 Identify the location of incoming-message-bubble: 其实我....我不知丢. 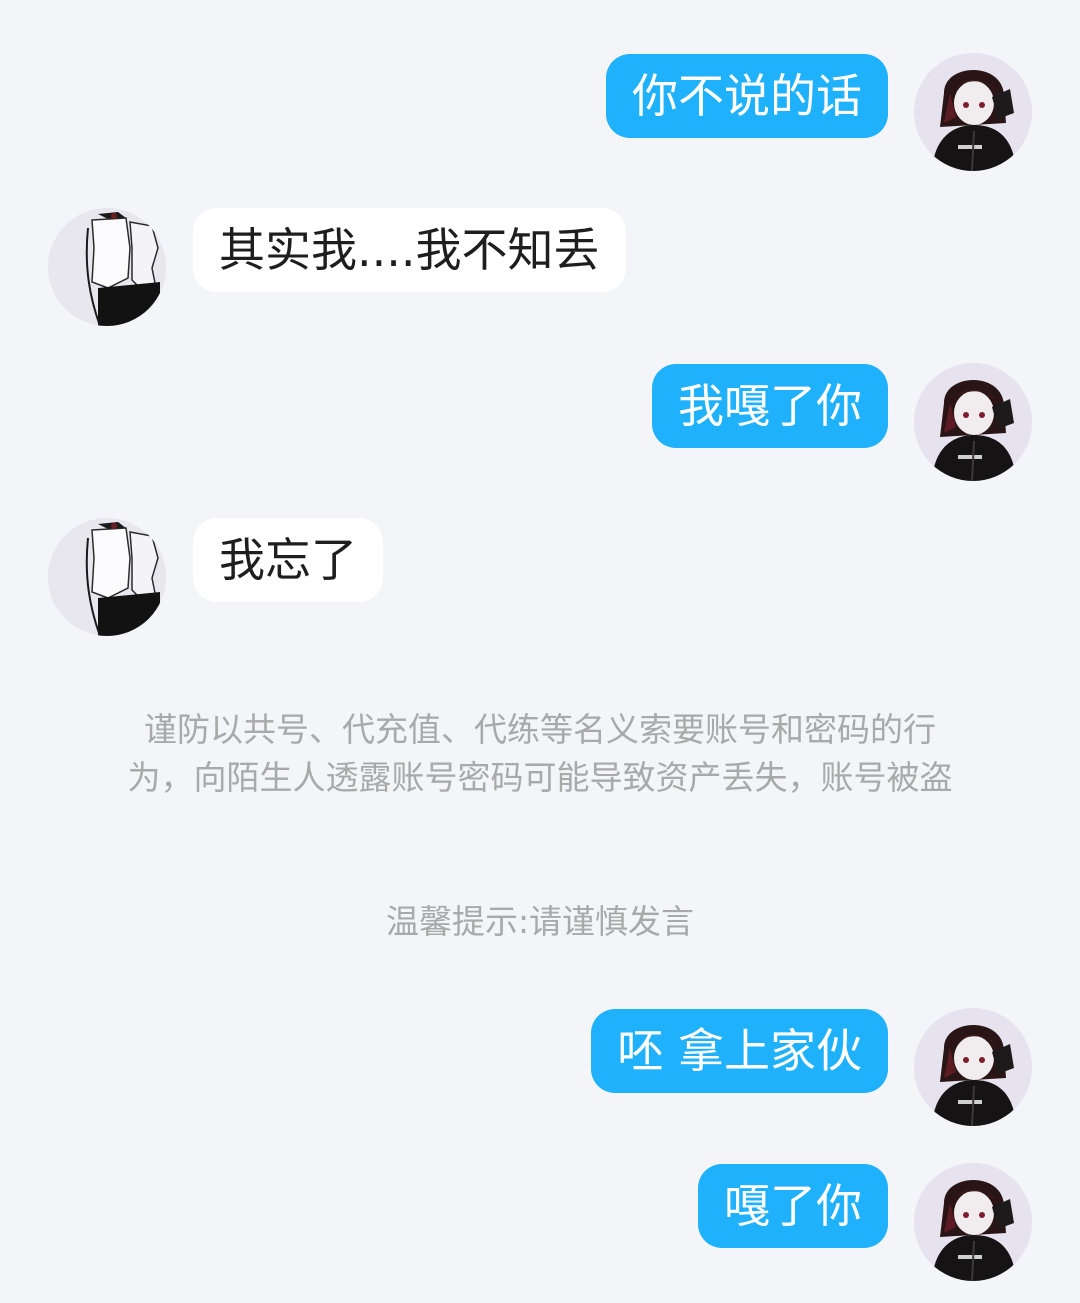
(409, 250).